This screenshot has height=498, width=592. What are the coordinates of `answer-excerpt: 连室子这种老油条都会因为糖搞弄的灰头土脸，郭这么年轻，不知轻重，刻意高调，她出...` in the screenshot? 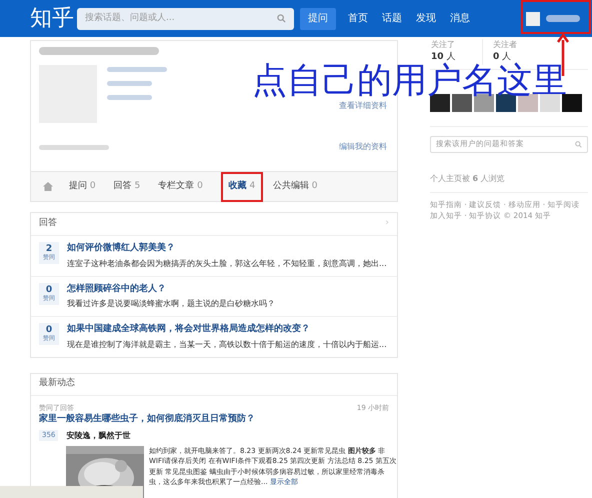 It's located at (227, 264).